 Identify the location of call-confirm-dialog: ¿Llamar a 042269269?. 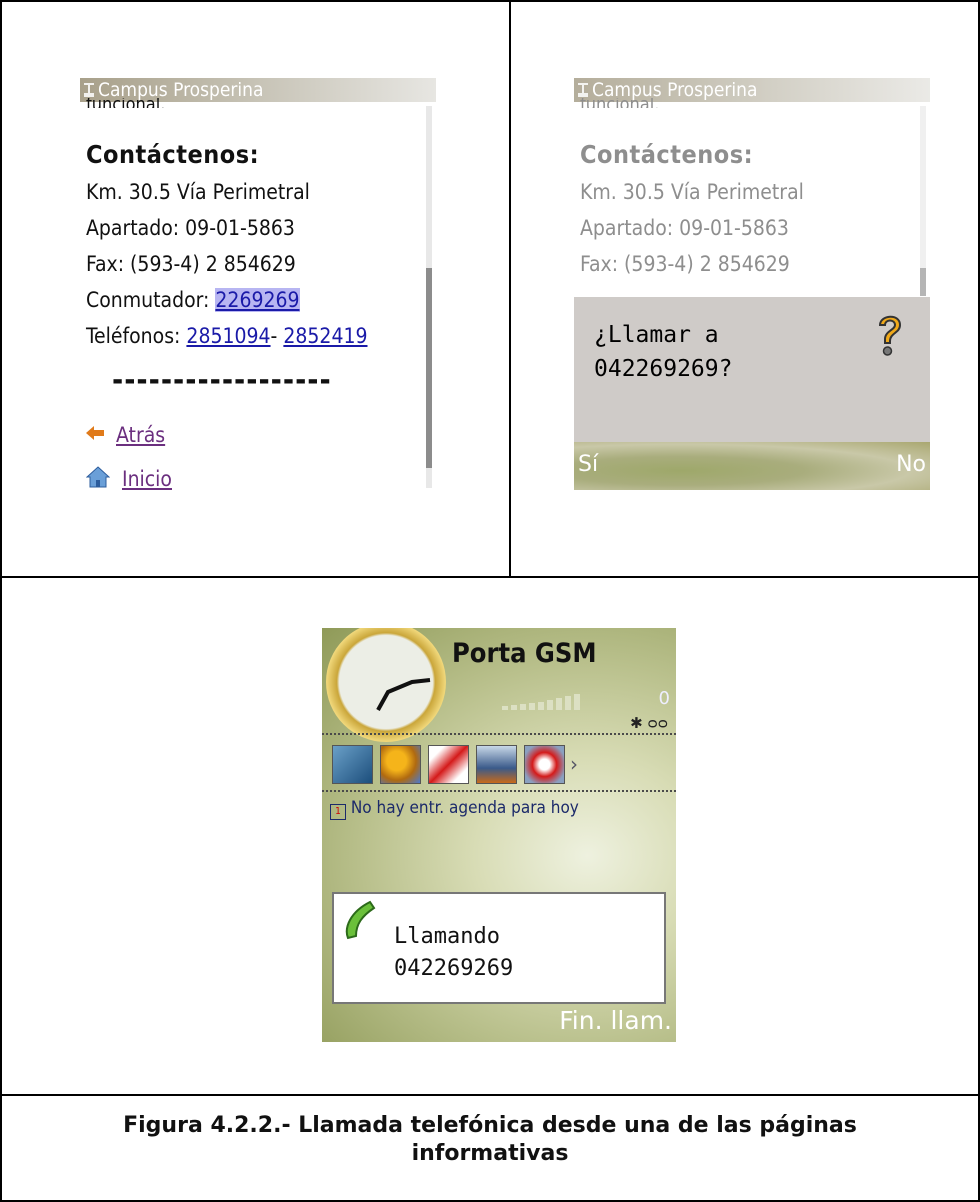
(752, 369).